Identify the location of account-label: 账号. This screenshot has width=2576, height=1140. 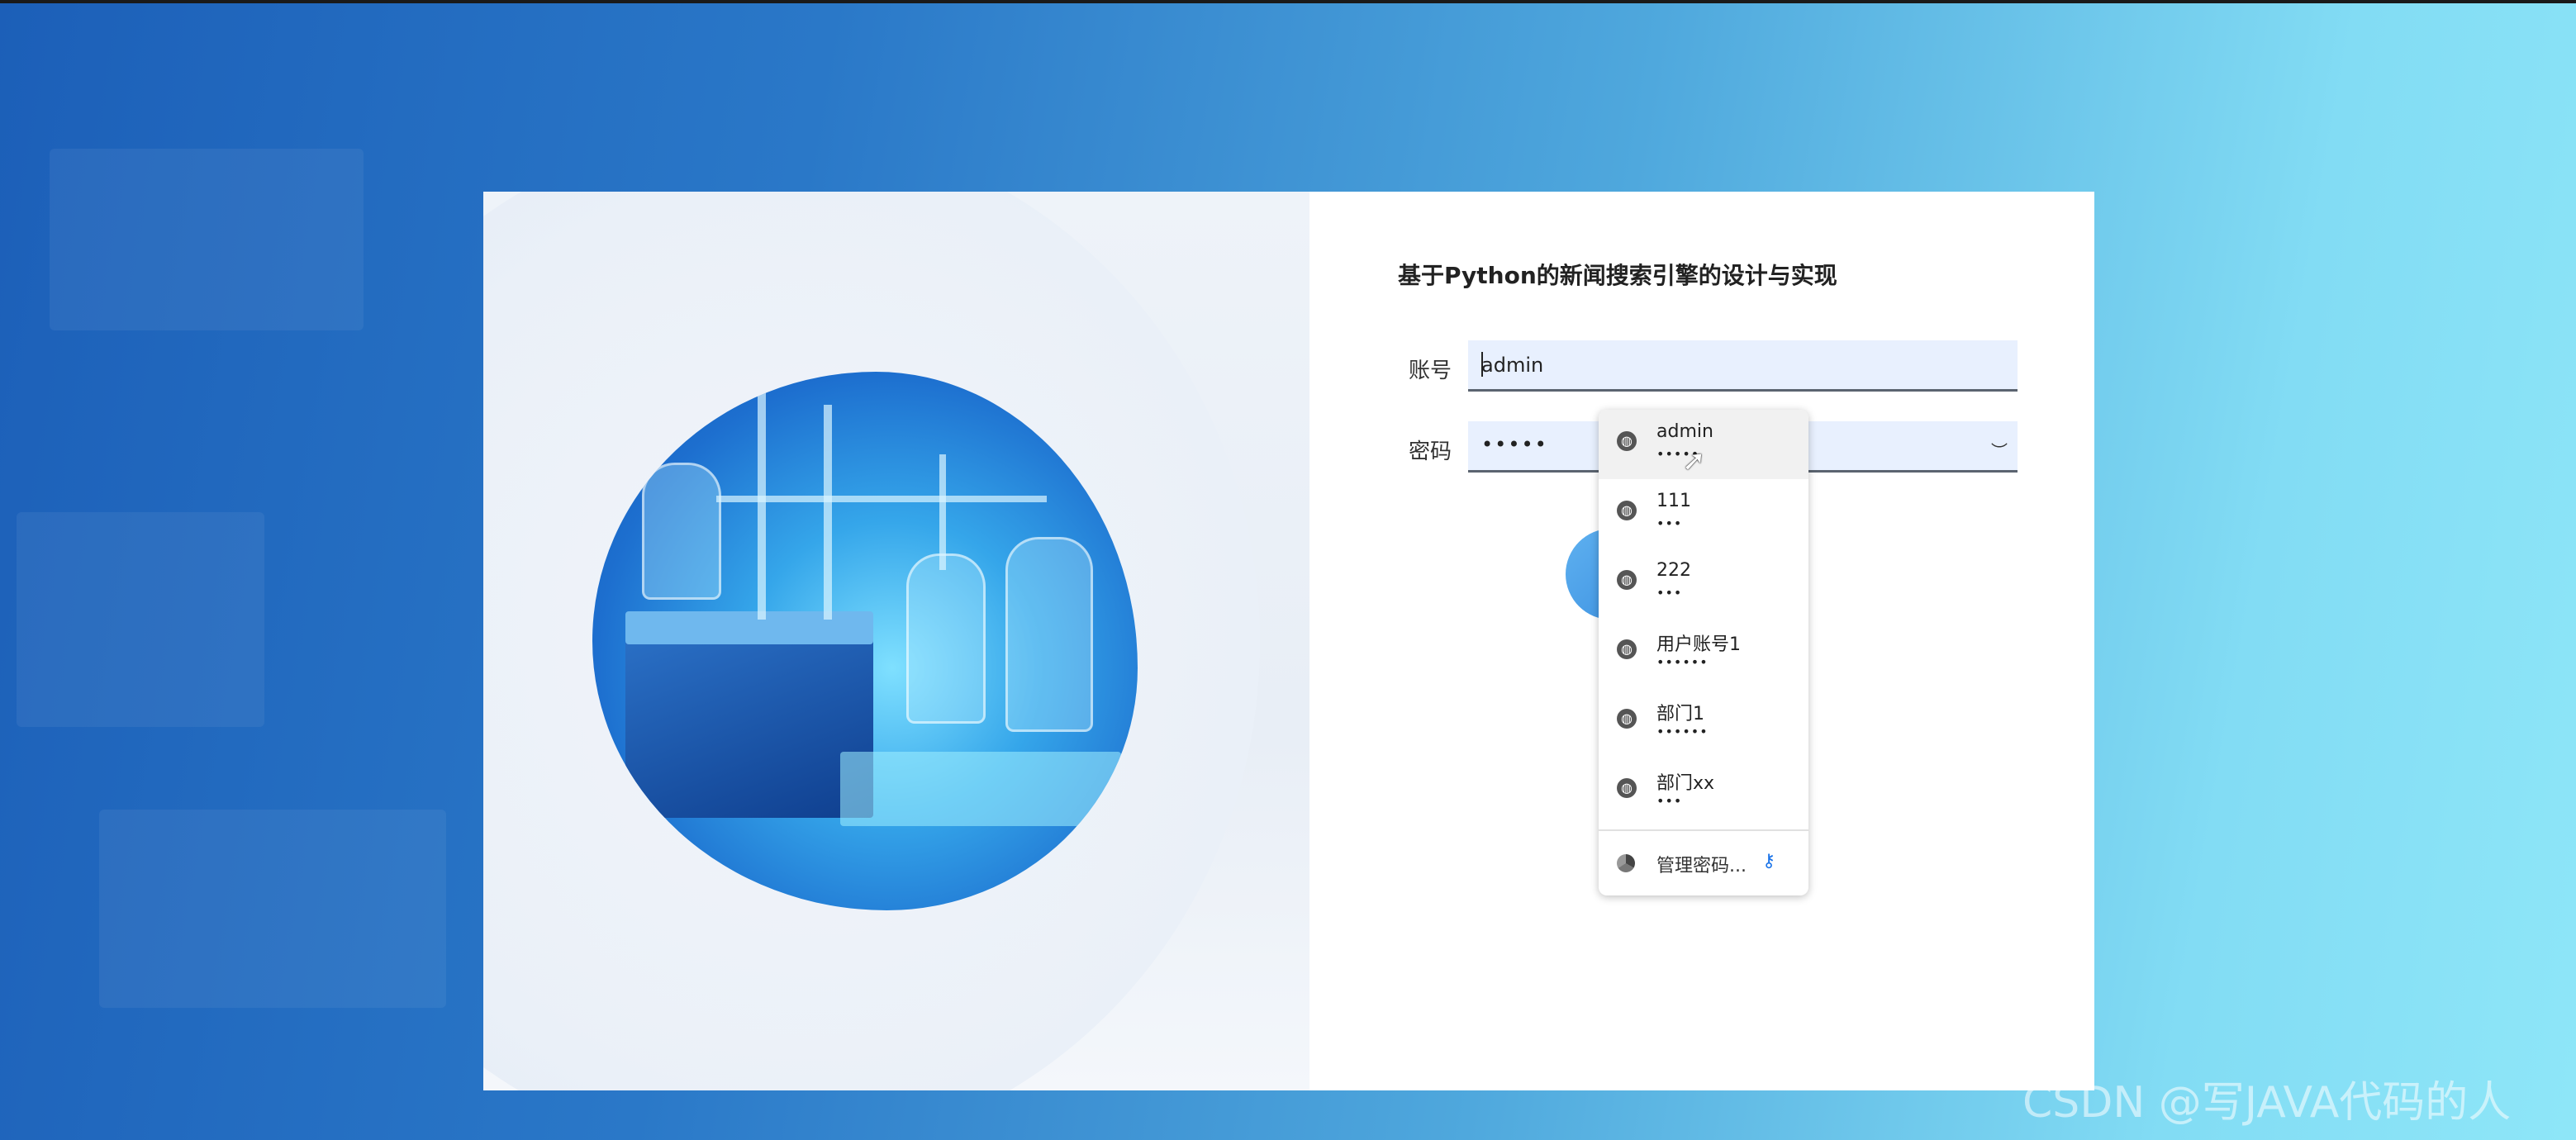
(1430, 371).